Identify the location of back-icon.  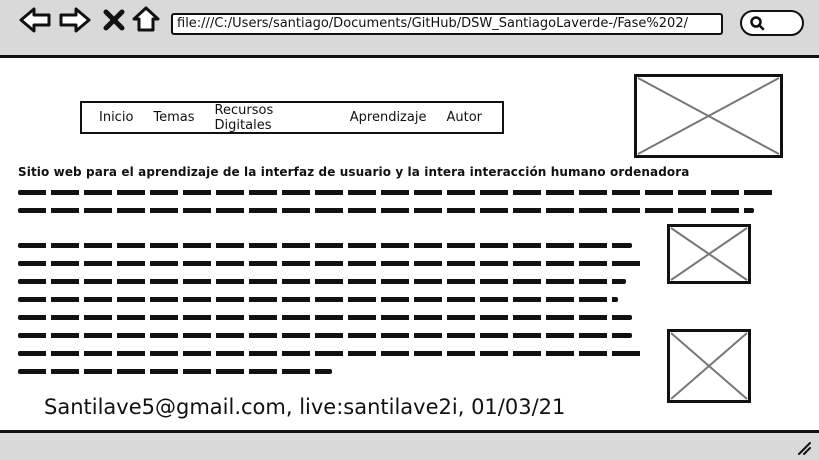
(35, 20).